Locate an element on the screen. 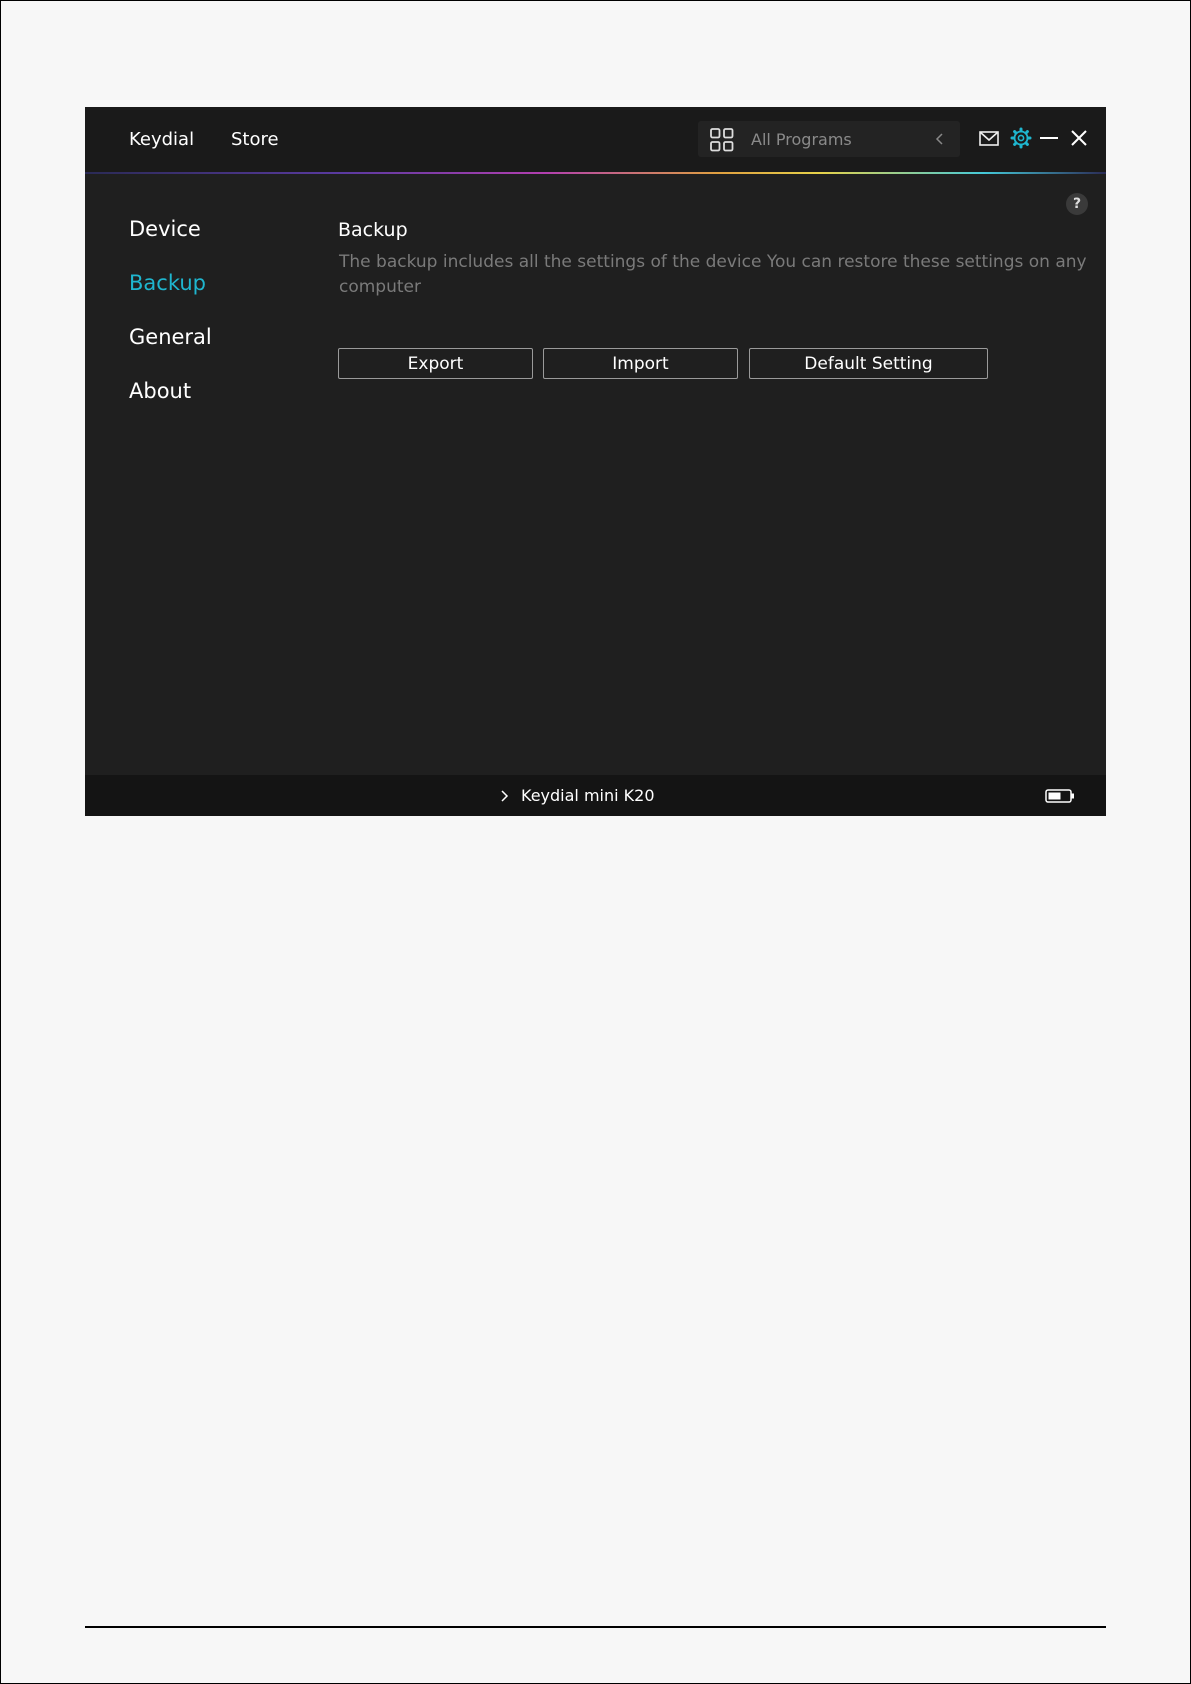  program-select-value: All Programs is located at coordinates (801, 139).